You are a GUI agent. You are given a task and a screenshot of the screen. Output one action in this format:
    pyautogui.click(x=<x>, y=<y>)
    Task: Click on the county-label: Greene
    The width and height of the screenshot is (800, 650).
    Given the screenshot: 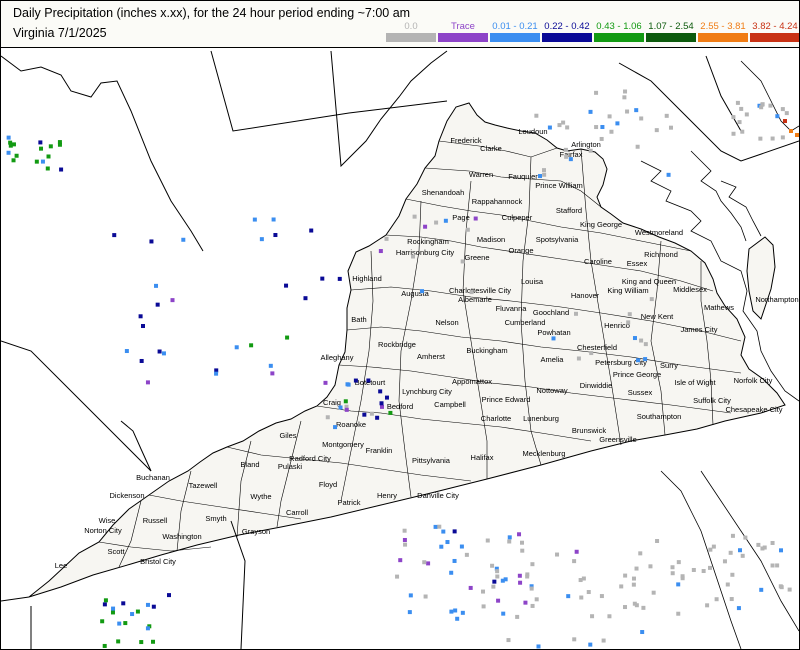 What is the action you would take?
    pyautogui.click(x=476, y=257)
    